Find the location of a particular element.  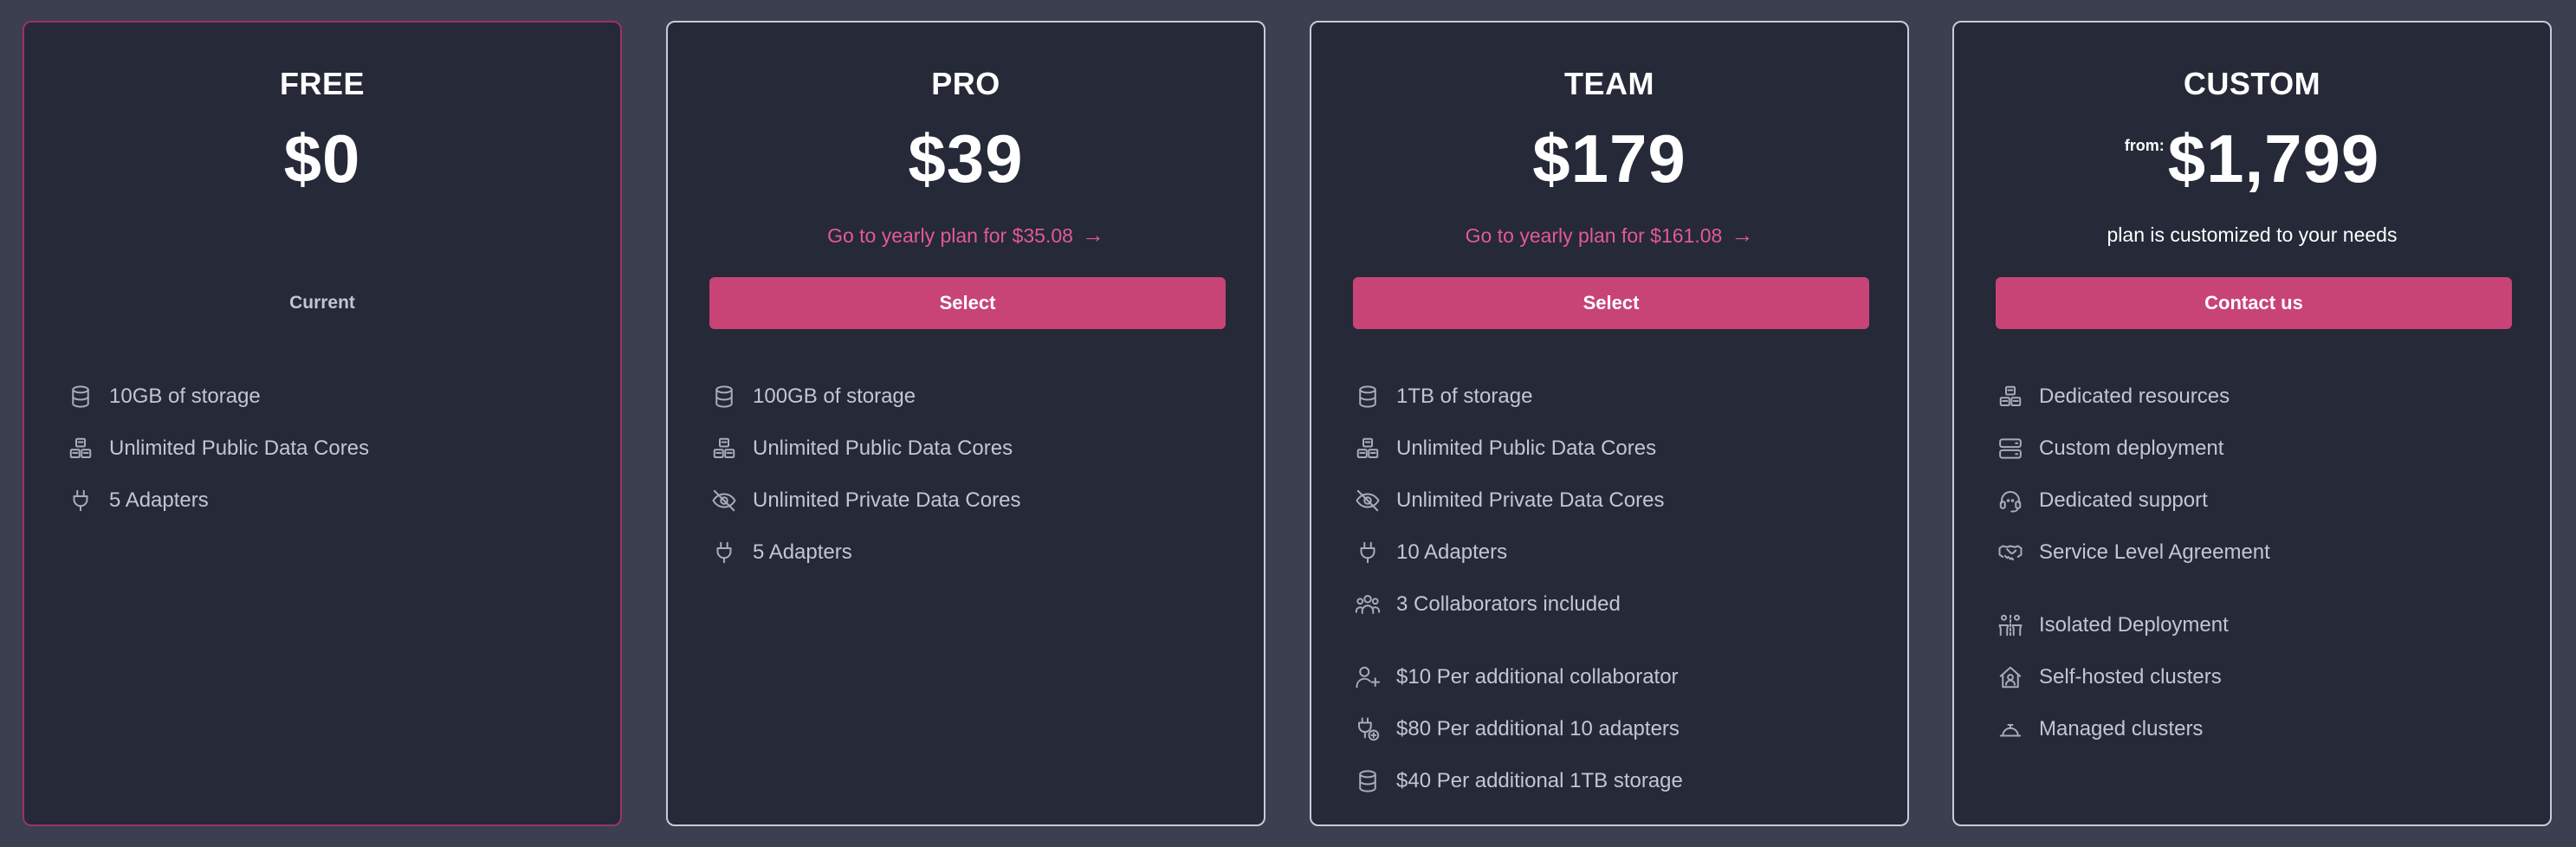

plan-price-row: $39 is located at coordinates (966, 158).